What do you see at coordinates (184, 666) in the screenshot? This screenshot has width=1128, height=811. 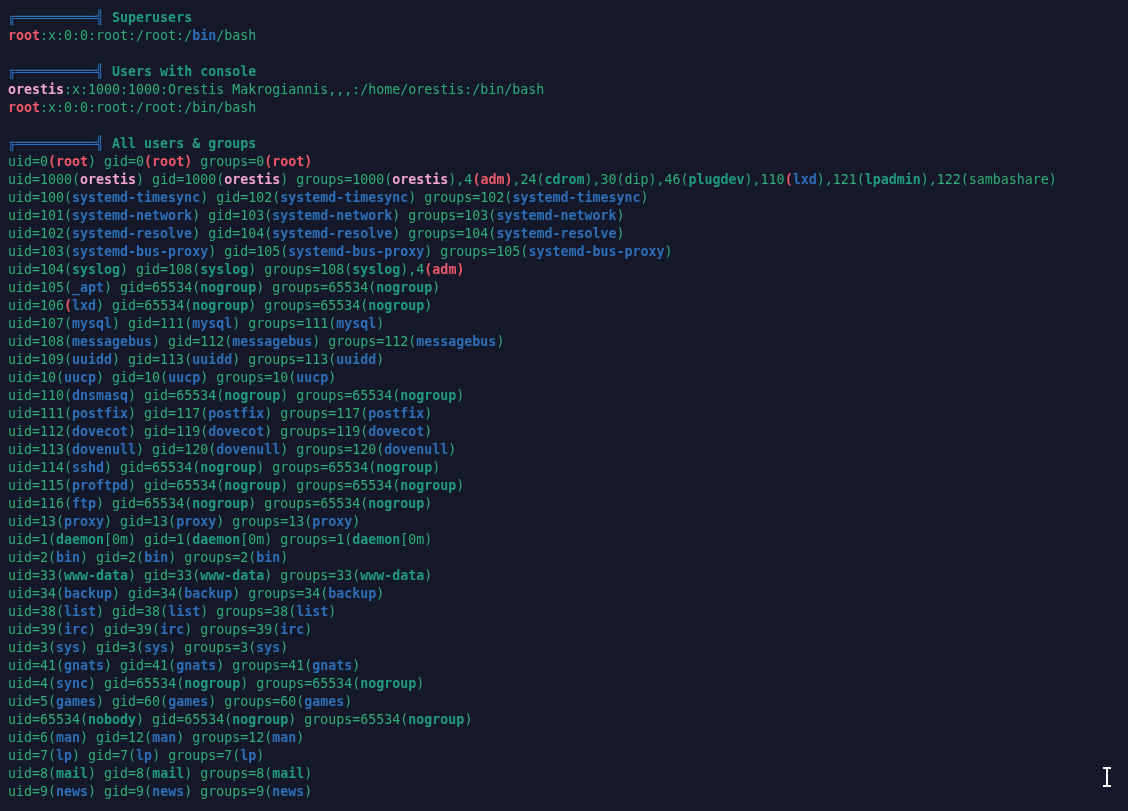 I see `terminal-line: uid=41(gnats) gid=41(gnats) groups=41(gnats)` at bounding box center [184, 666].